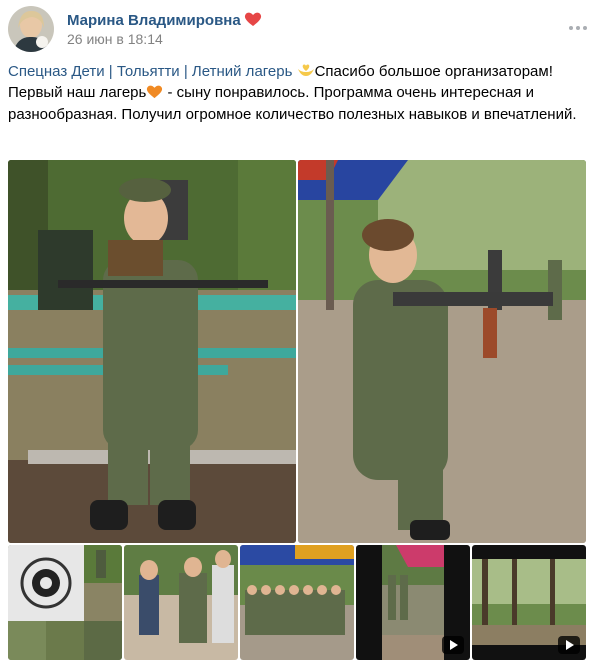 Image resolution: width=598 pixels, height=671 pixels. I want to click on post-header: Марина Владимировна 26 июн в 18:14, so click(299, 29).